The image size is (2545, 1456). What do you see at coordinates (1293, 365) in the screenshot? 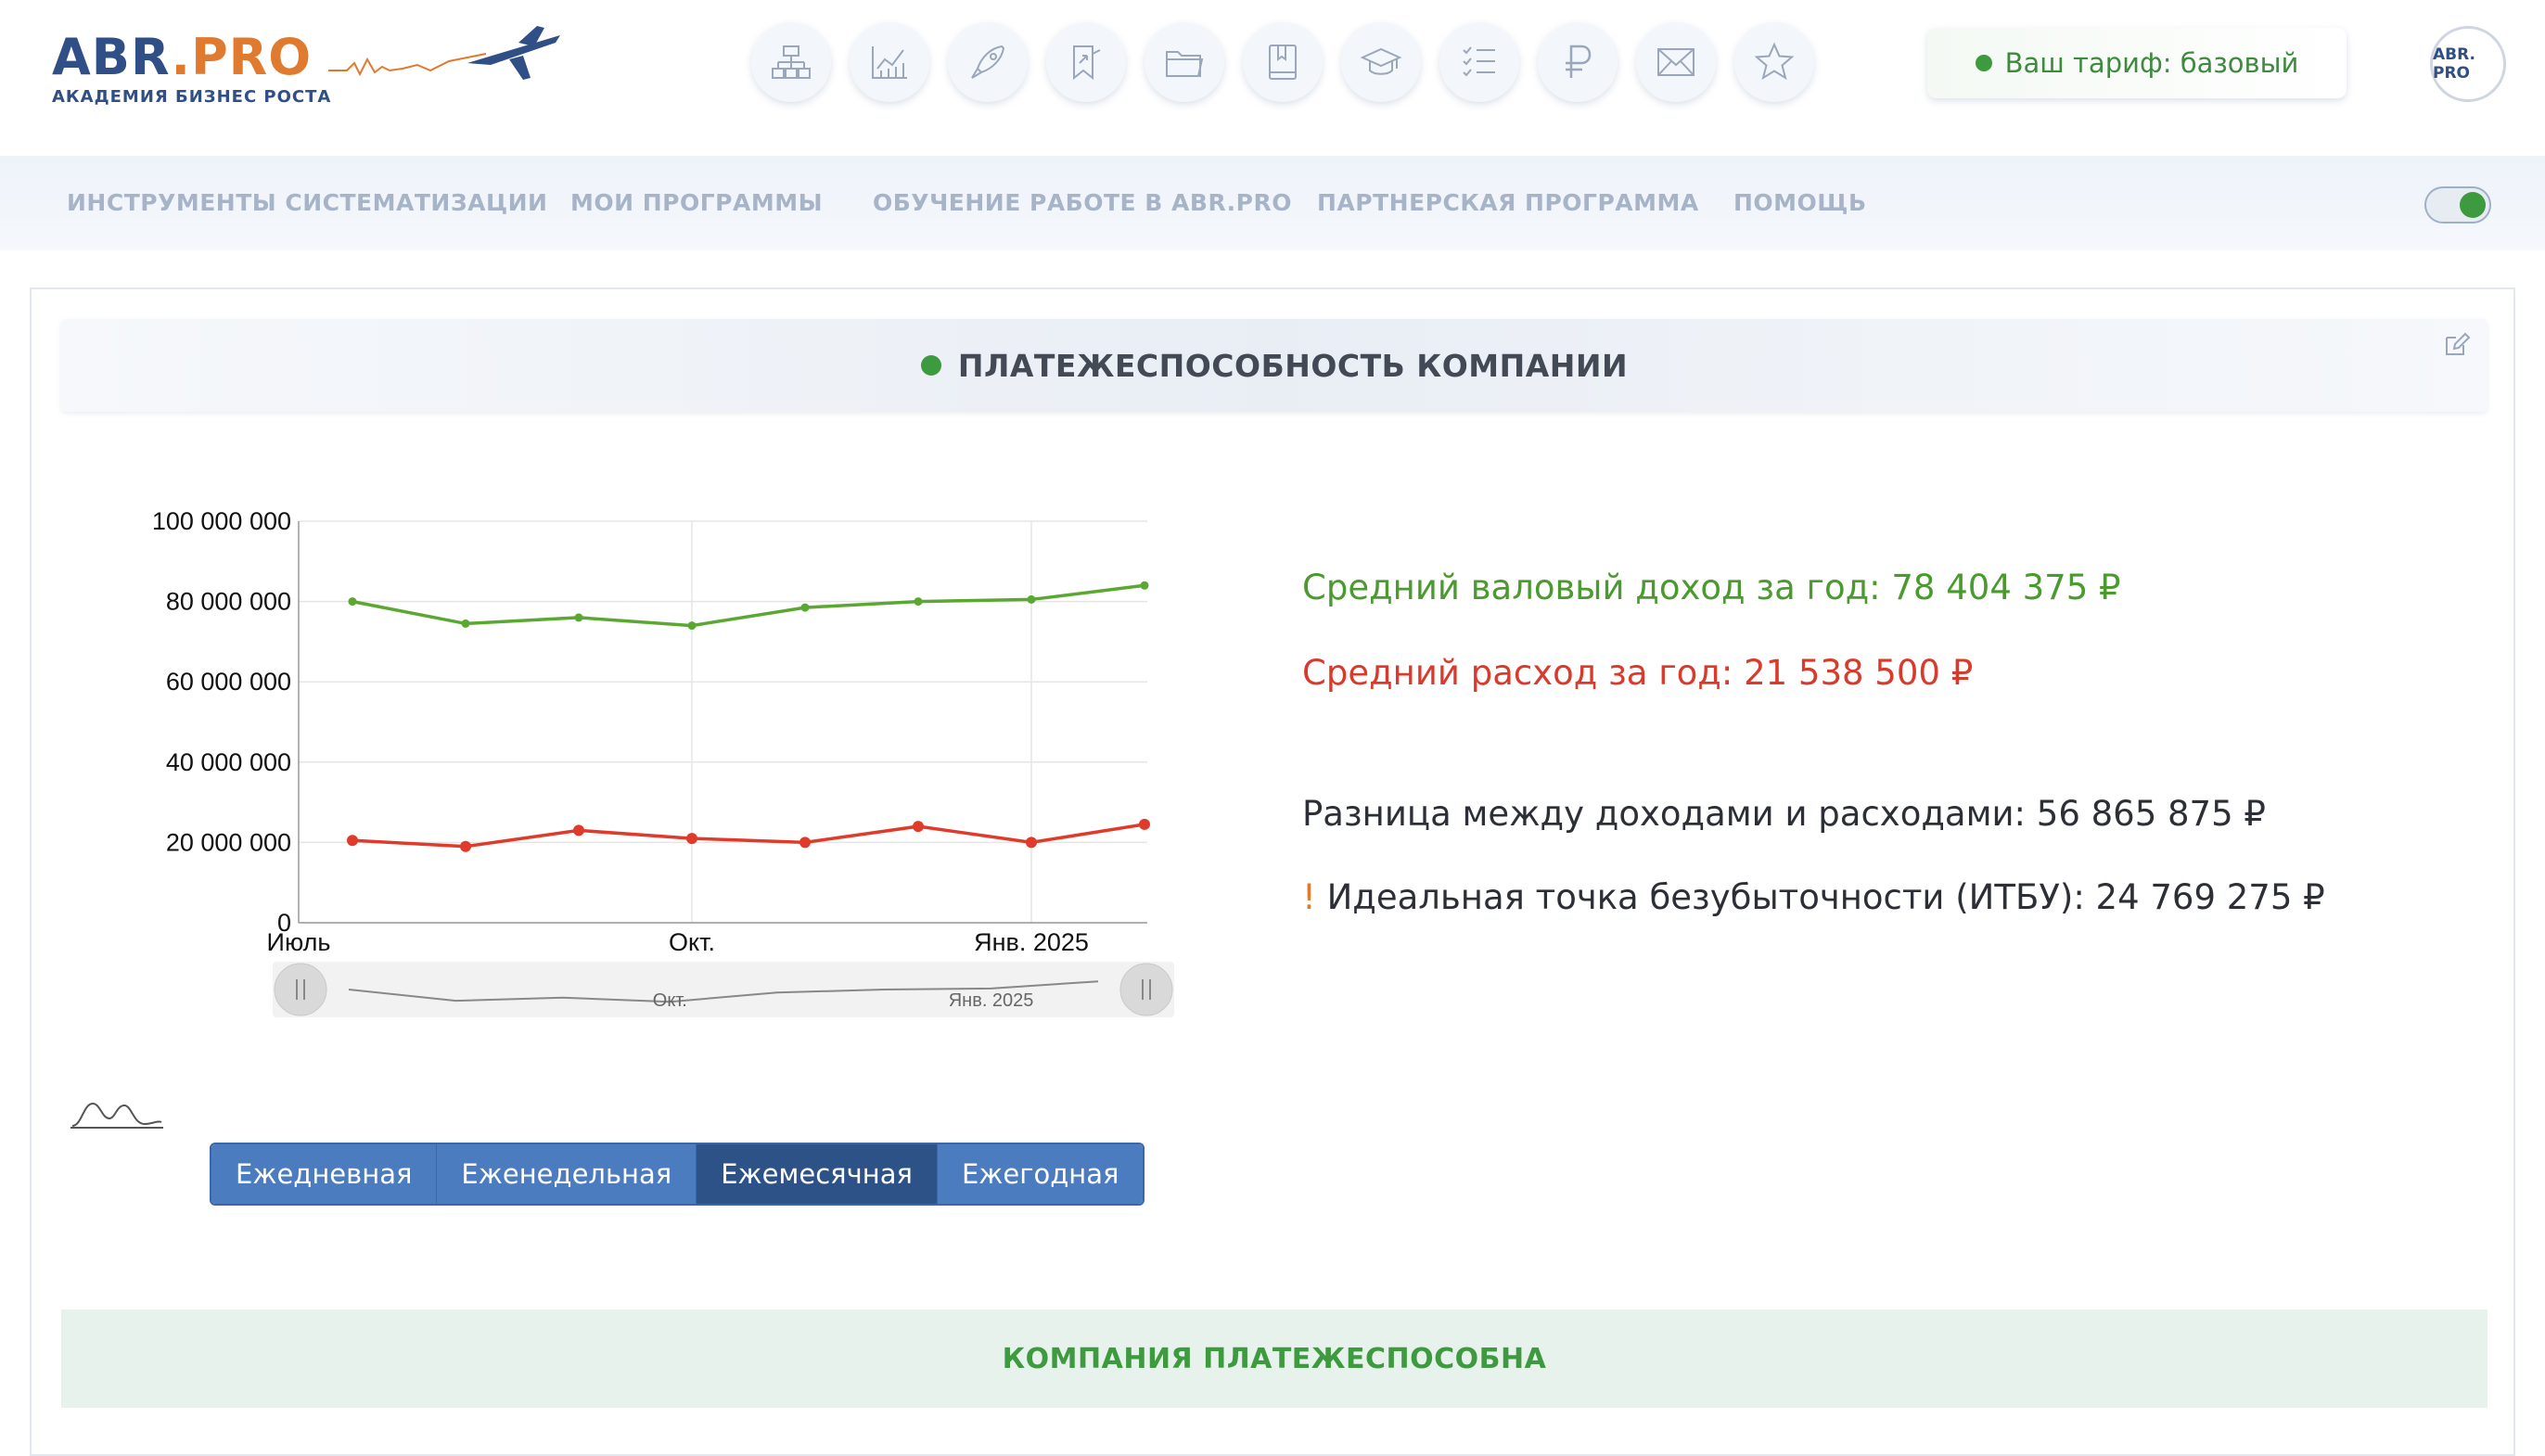
I see `panel-title: ПЛАТЕЖЕСПОСОБНОСТЬ КОМПАНИИ` at bounding box center [1293, 365].